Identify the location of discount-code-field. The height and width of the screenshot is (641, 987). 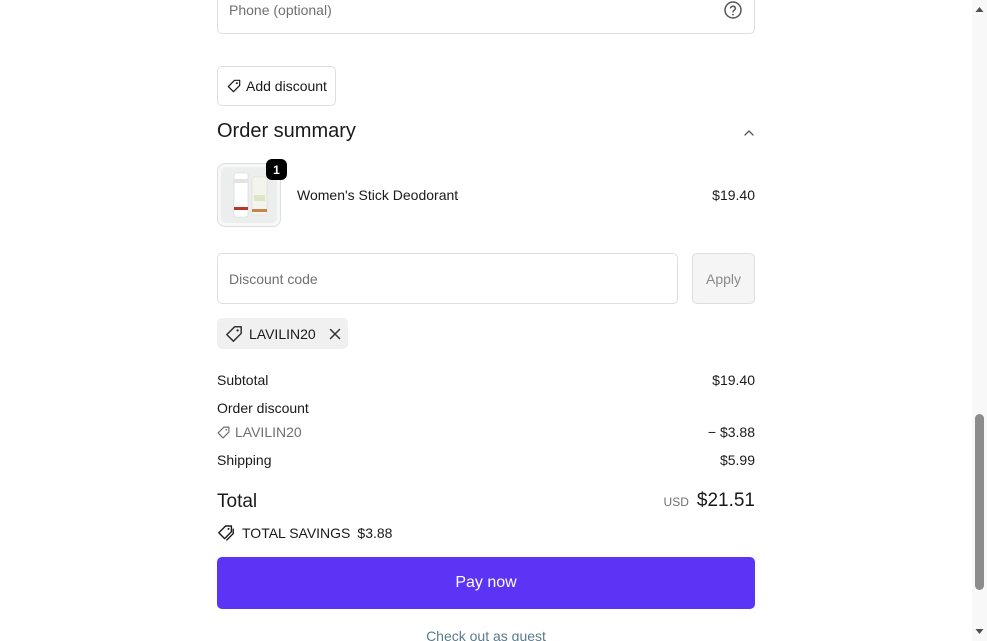
(447, 278).